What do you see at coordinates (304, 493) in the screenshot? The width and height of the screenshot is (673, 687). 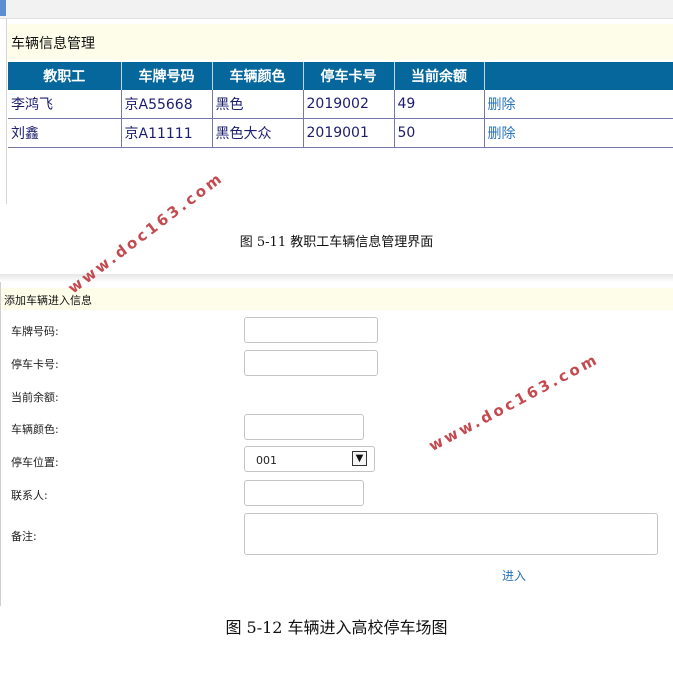 I see `contact-input` at bounding box center [304, 493].